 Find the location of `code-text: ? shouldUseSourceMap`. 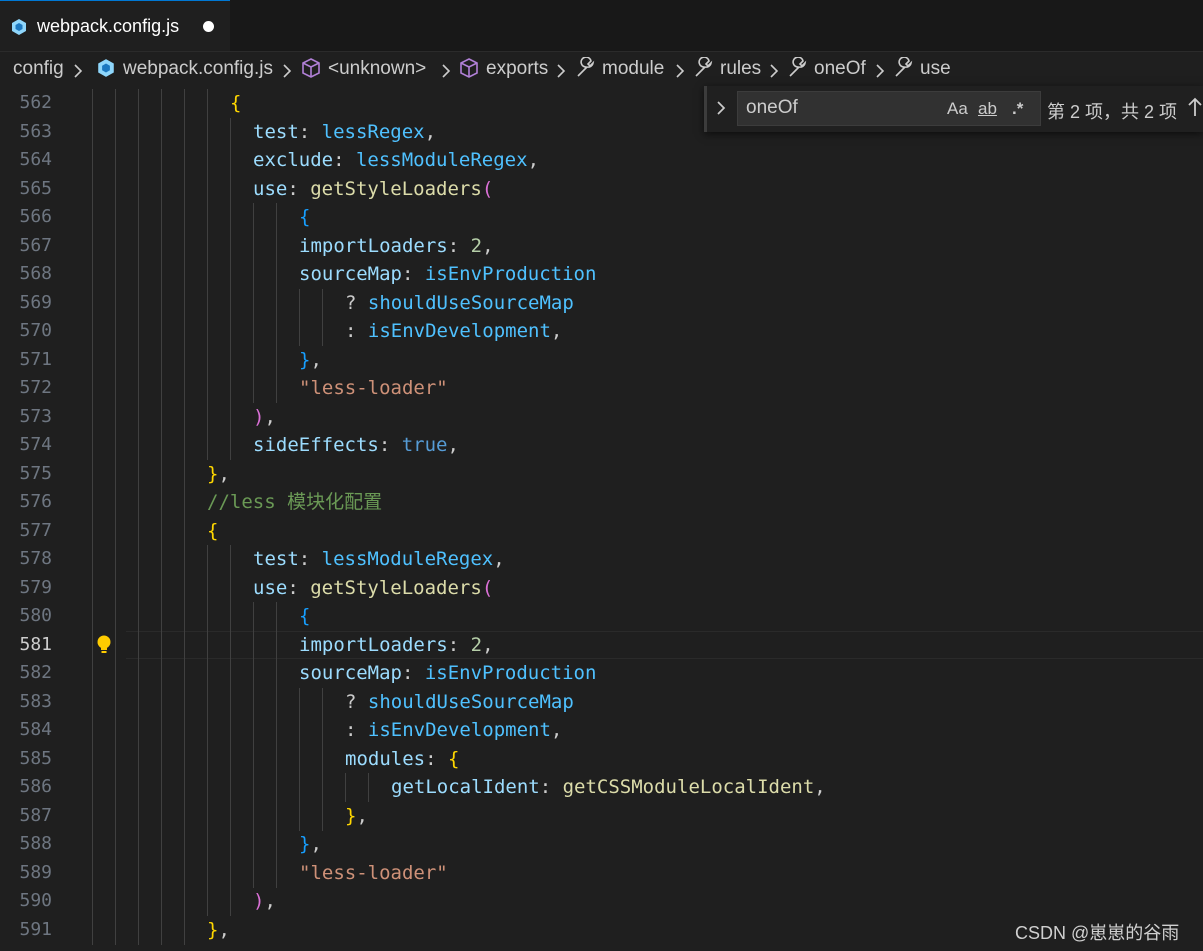

code-text: ? shouldUseSourceMap is located at coordinates (459, 302).